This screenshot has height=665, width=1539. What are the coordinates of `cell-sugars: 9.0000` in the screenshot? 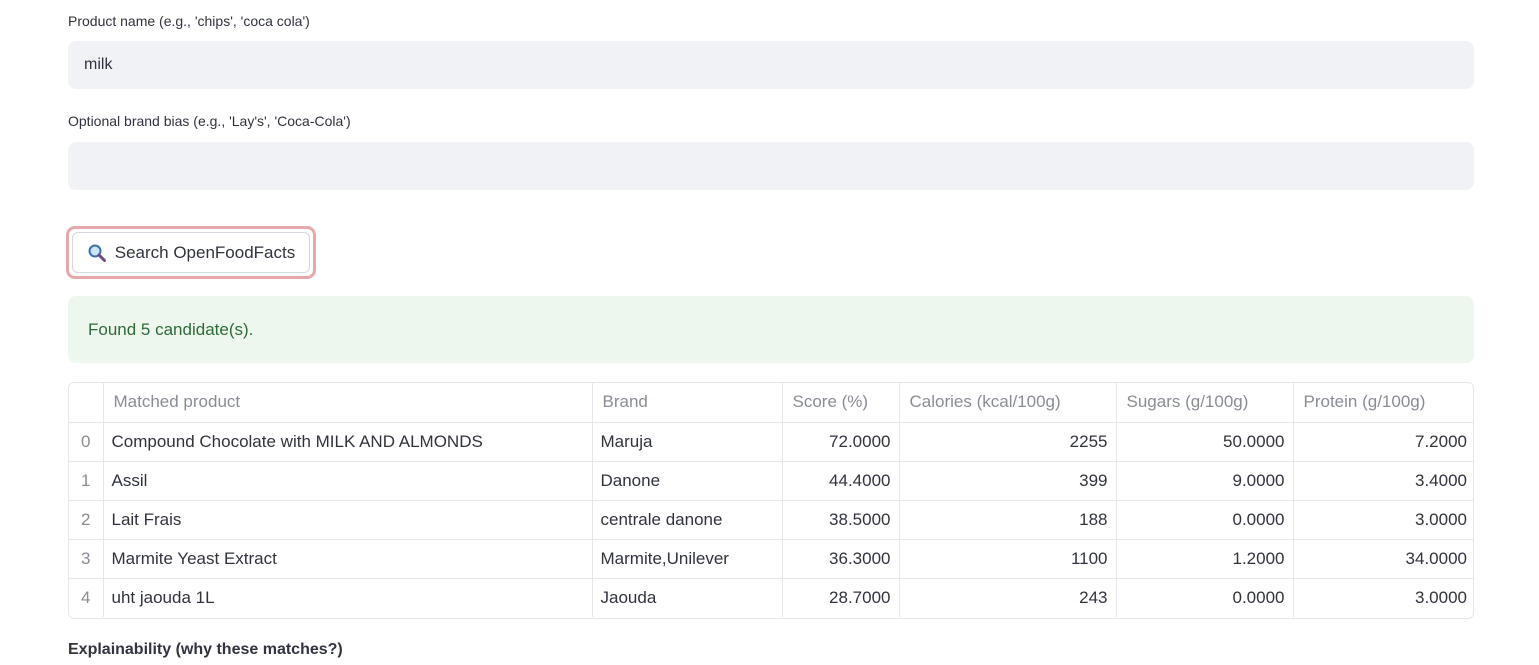 It's located at (1205, 481).